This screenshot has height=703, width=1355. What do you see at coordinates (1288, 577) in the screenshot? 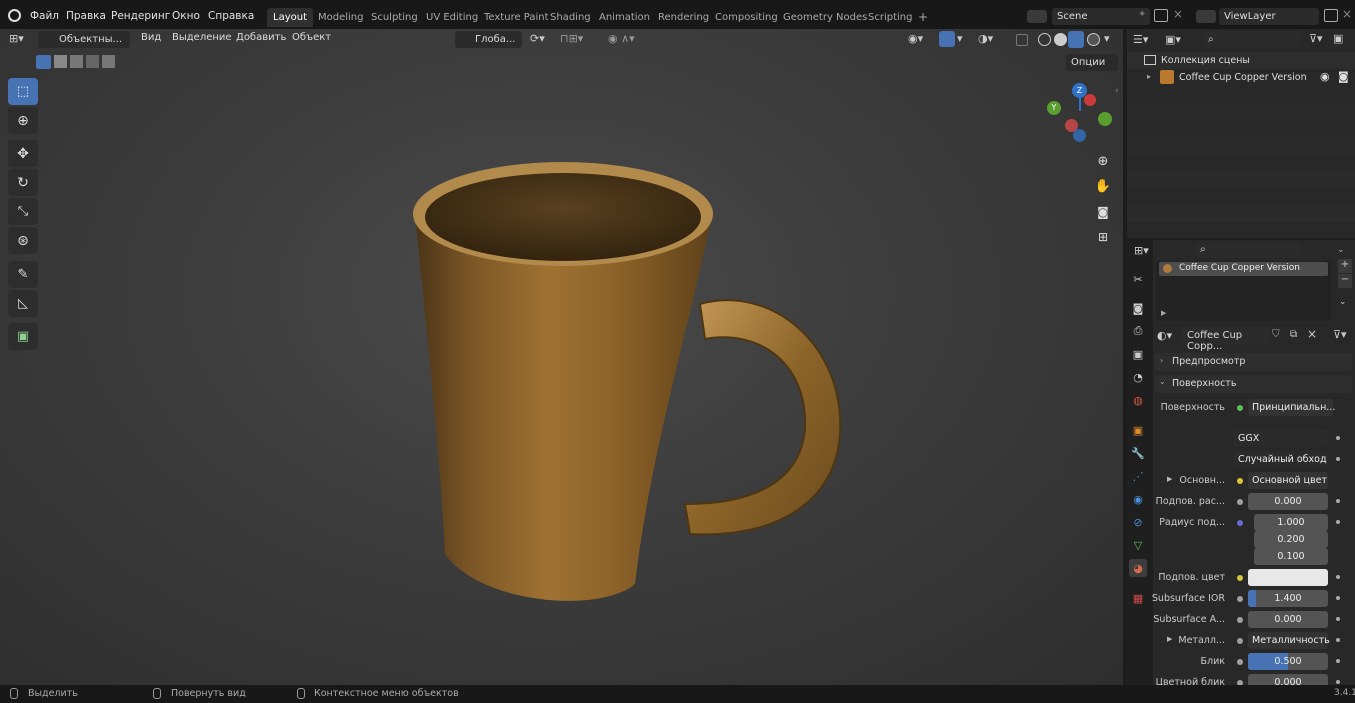
I see `subsurface-color-swatch` at bounding box center [1288, 577].